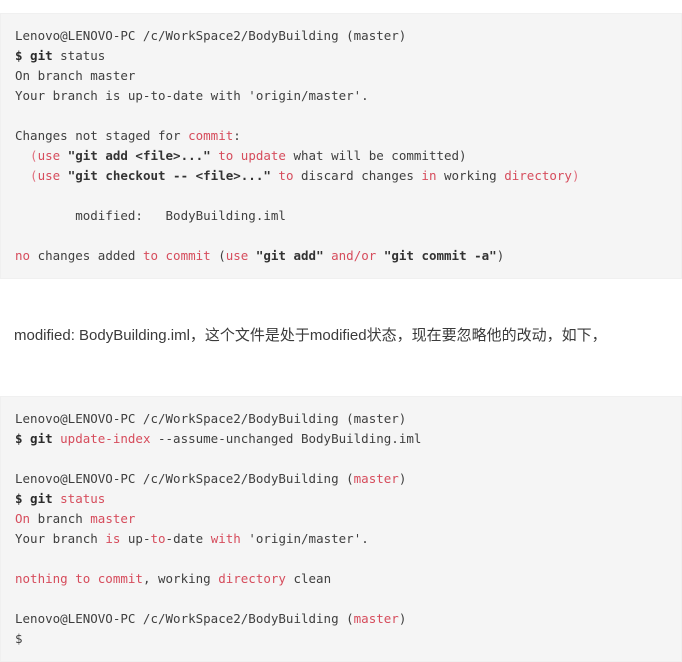  What do you see at coordinates (188, 538) in the screenshot?
I see `code-token: -date` at bounding box center [188, 538].